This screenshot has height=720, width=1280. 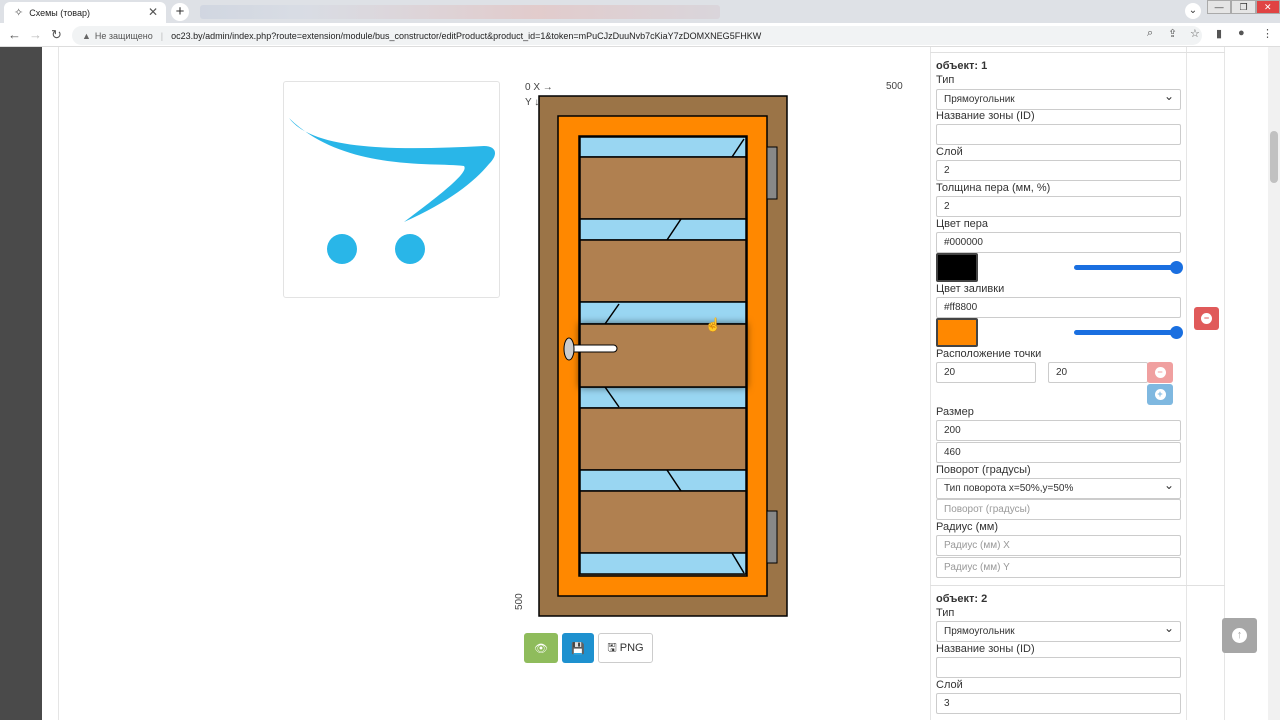 I want to click on opencart-logo-icon, so click(x=392, y=191).